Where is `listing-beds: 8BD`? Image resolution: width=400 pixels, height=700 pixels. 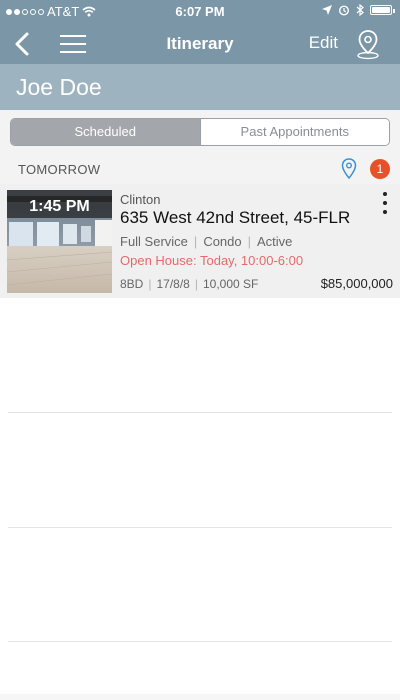 listing-beds: 8BD is located at coordinates (132, 284).